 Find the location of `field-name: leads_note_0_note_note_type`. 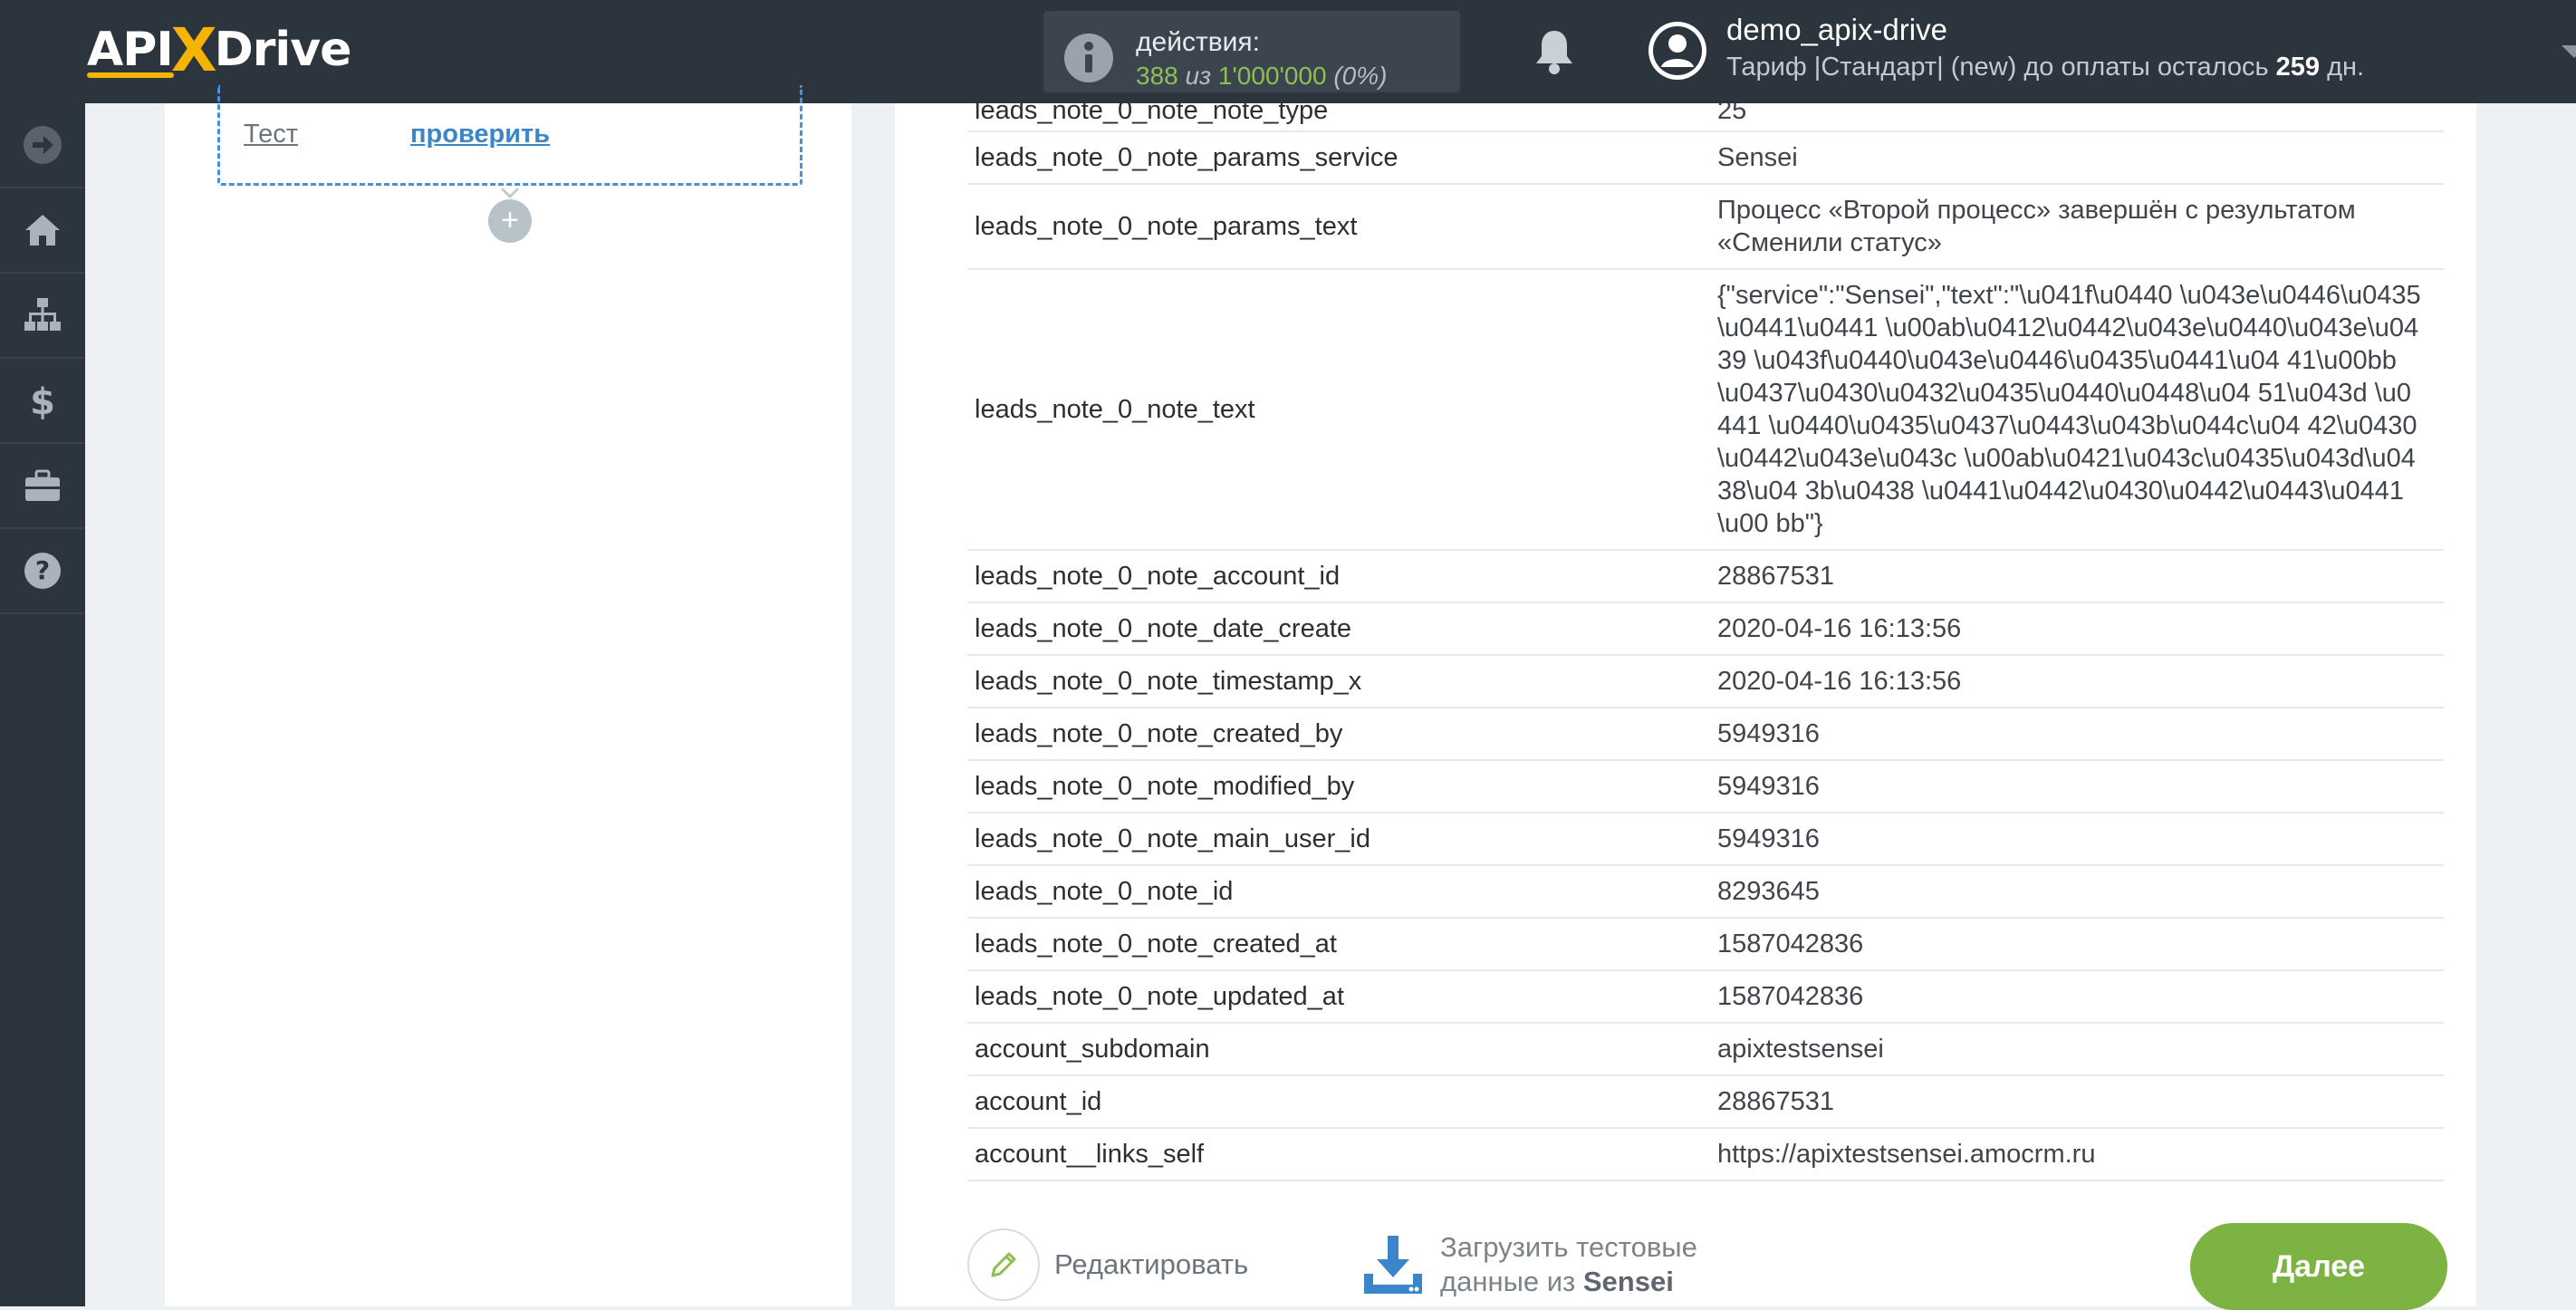

field-name: leads_note_0_note_note_type is located at coordinates (1338, 118).